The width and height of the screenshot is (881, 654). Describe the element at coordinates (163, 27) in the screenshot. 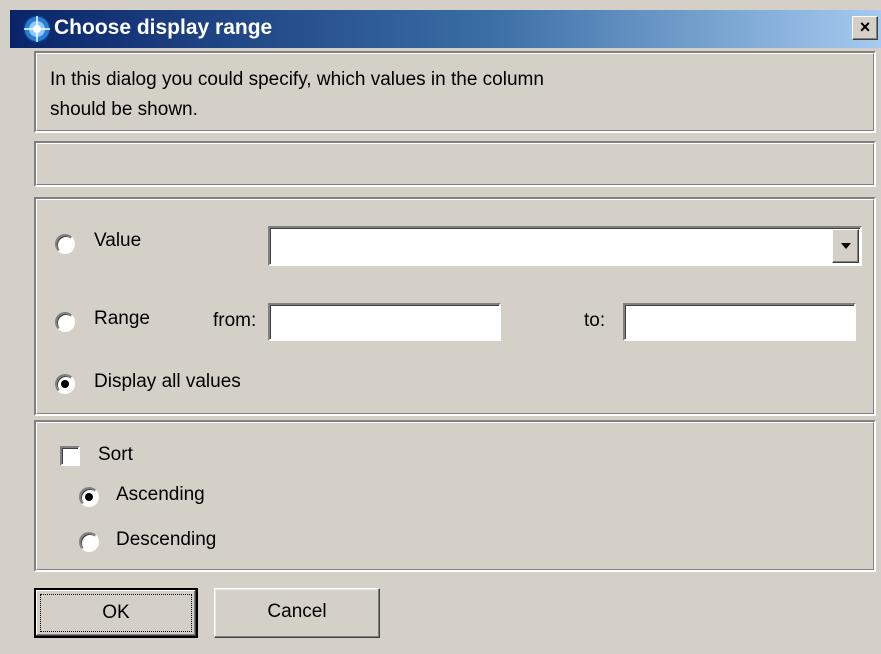

I see `window-title: Choose display range` at that location.